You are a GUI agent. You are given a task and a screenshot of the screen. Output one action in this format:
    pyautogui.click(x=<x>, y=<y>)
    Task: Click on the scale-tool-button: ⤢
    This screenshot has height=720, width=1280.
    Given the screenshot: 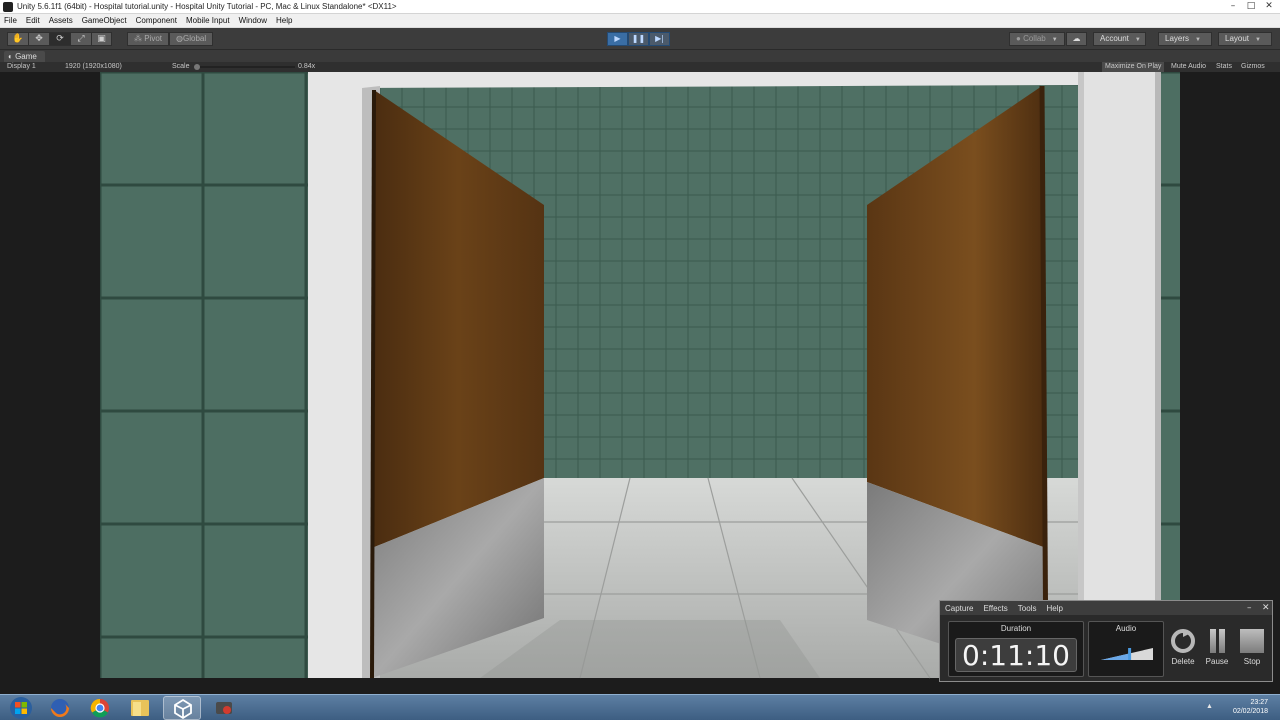 What is the action you would take?
    pyautogui.click(x=80, y=39)
    